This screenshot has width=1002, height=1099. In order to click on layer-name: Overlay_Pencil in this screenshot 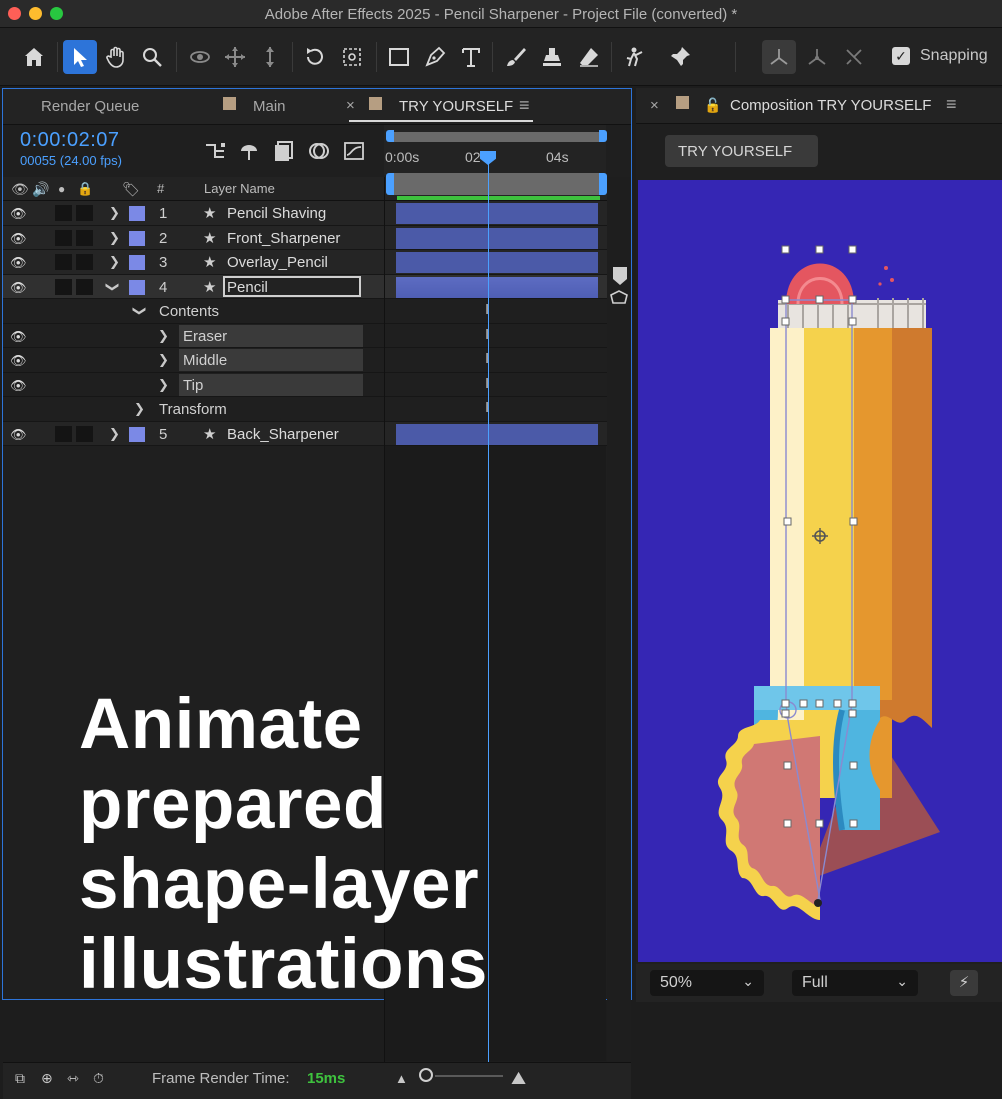, I will do `click(277, 262)`.